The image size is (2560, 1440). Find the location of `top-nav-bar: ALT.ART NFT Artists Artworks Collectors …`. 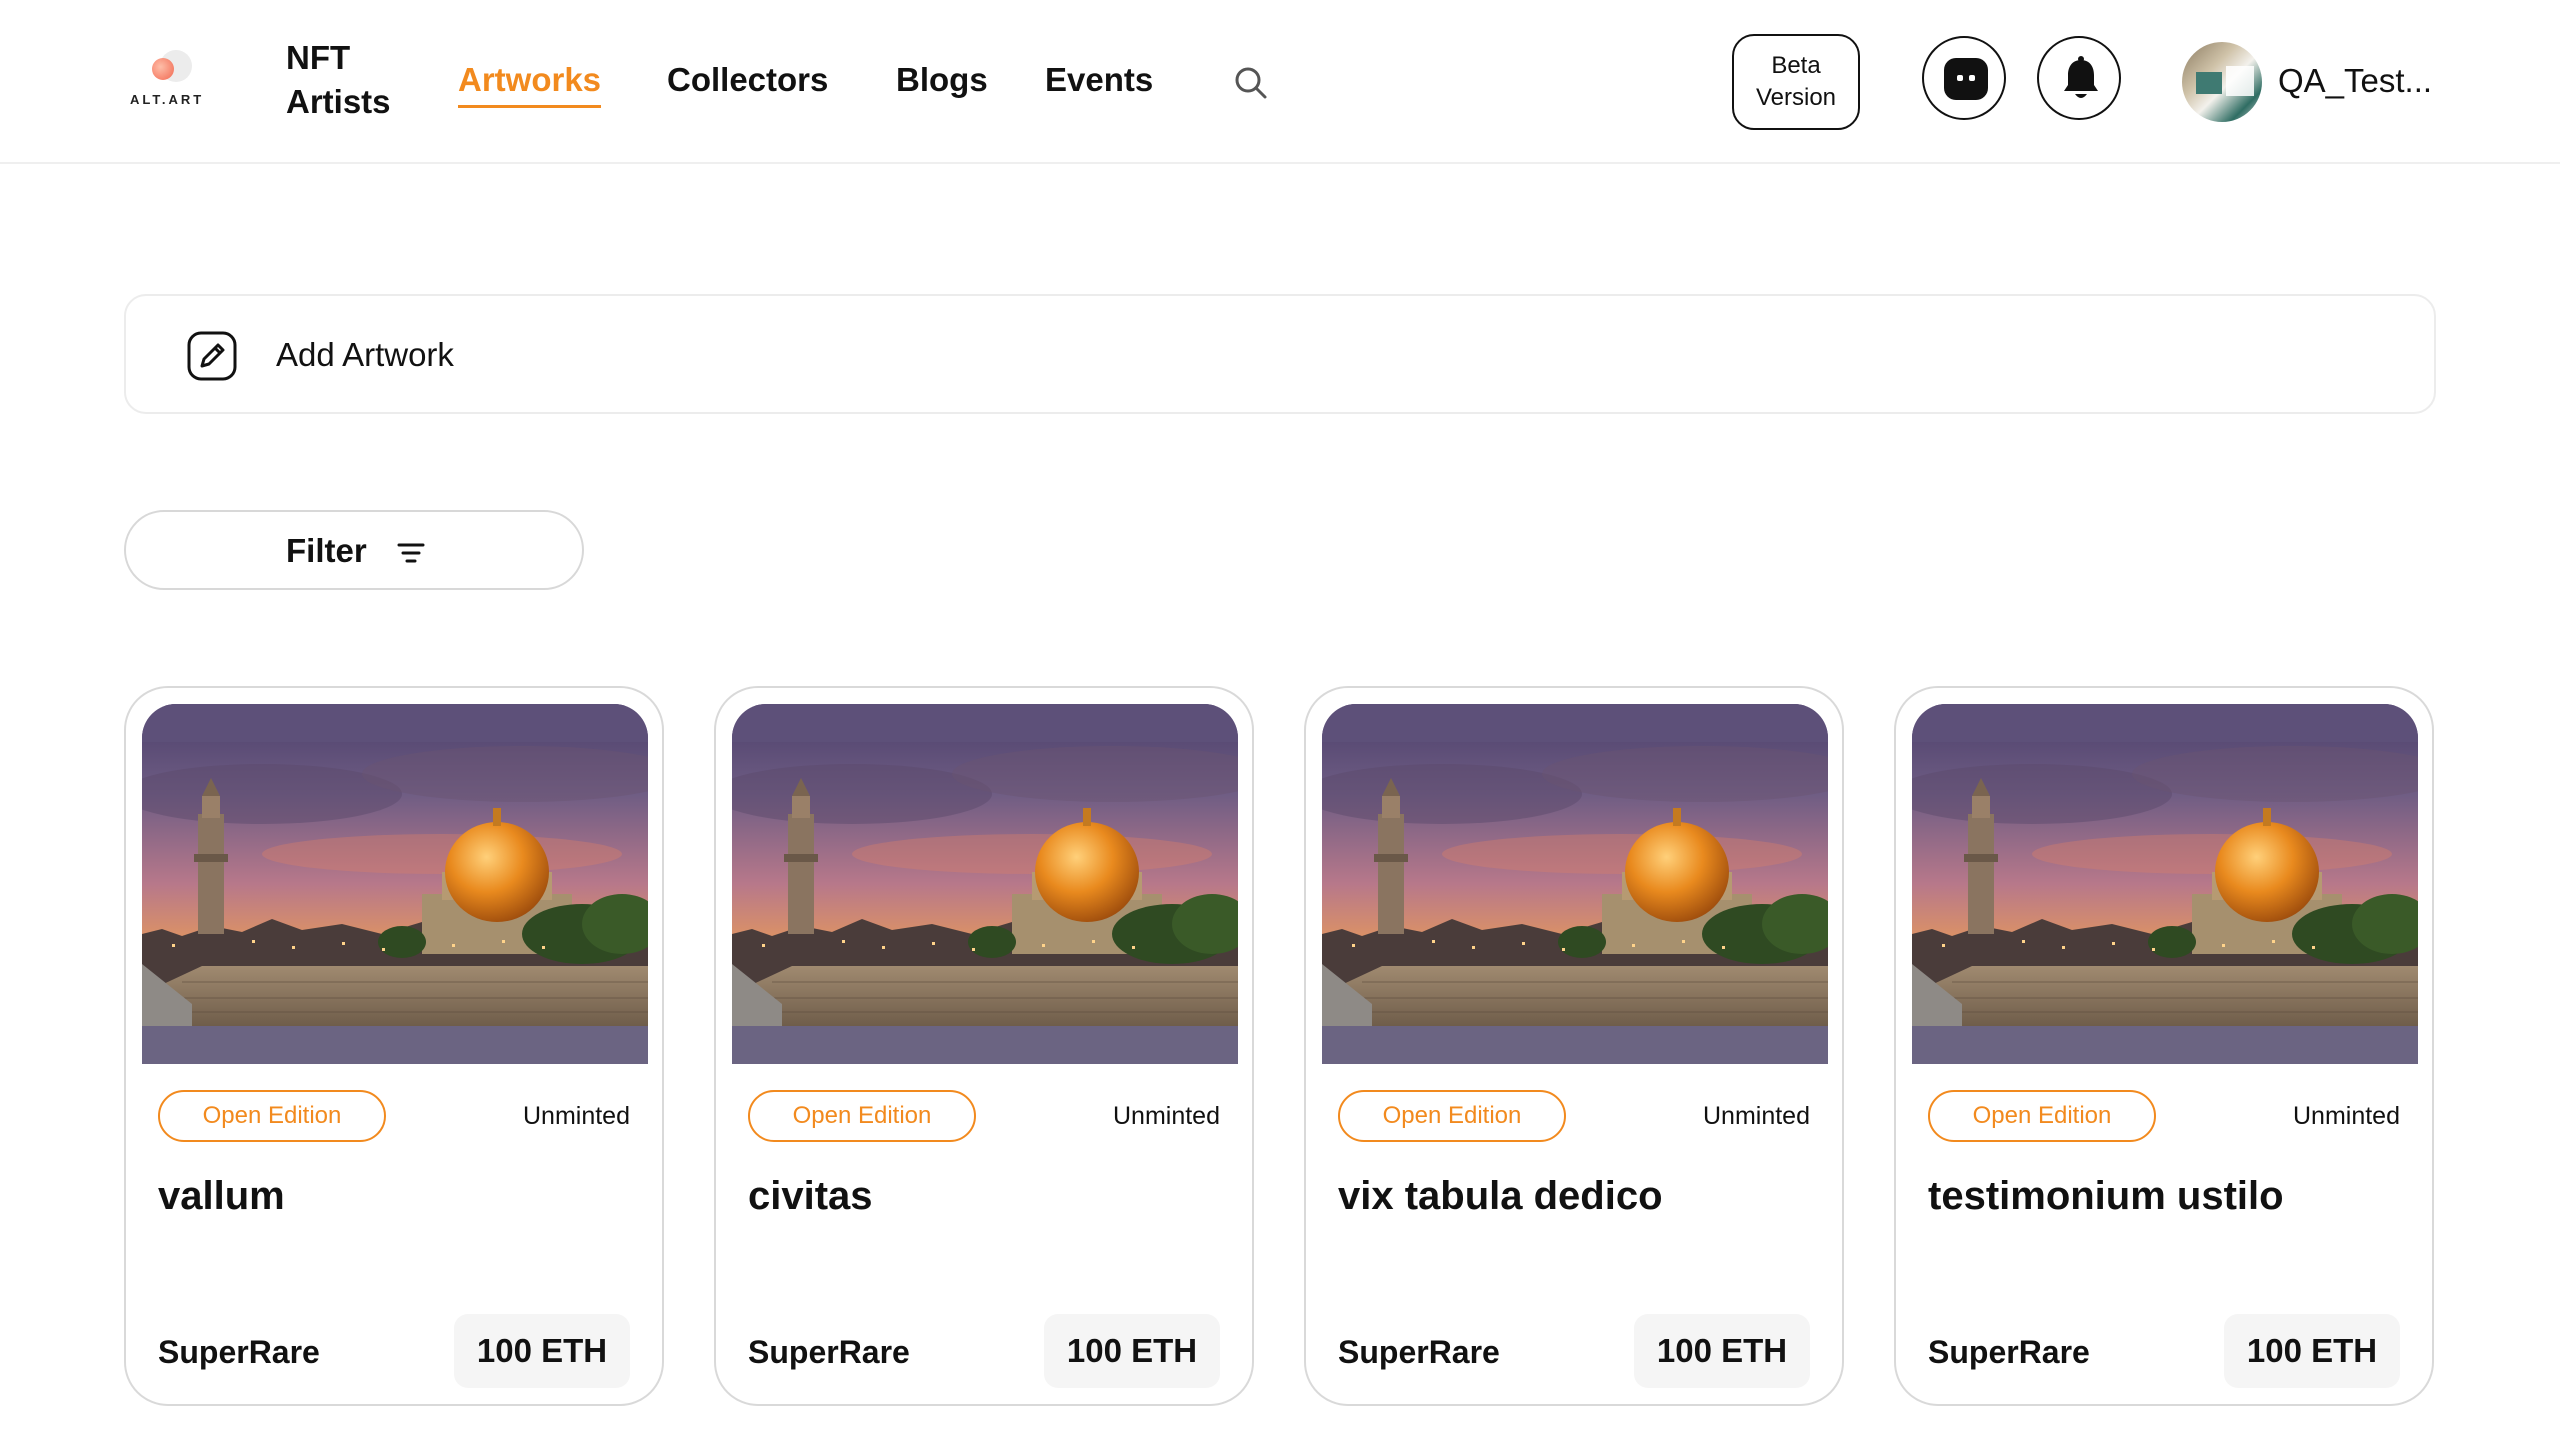

top-nav-bar: ALT.ART NFT Artists Artworks Collectors … is located at coordinates (1280, 82).